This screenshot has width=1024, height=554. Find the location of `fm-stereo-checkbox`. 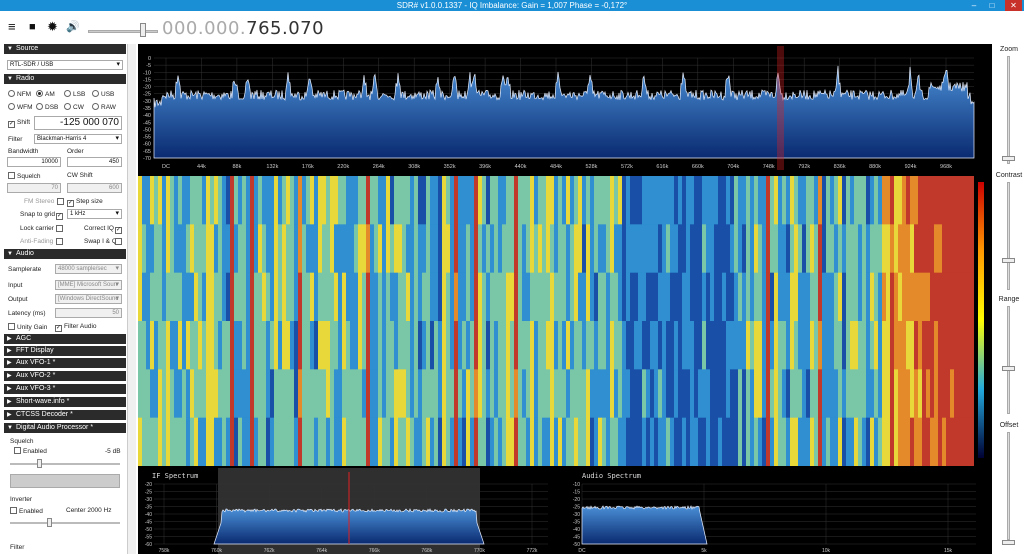

fm-stereo-checkbox is located at coordinates (60, 201).